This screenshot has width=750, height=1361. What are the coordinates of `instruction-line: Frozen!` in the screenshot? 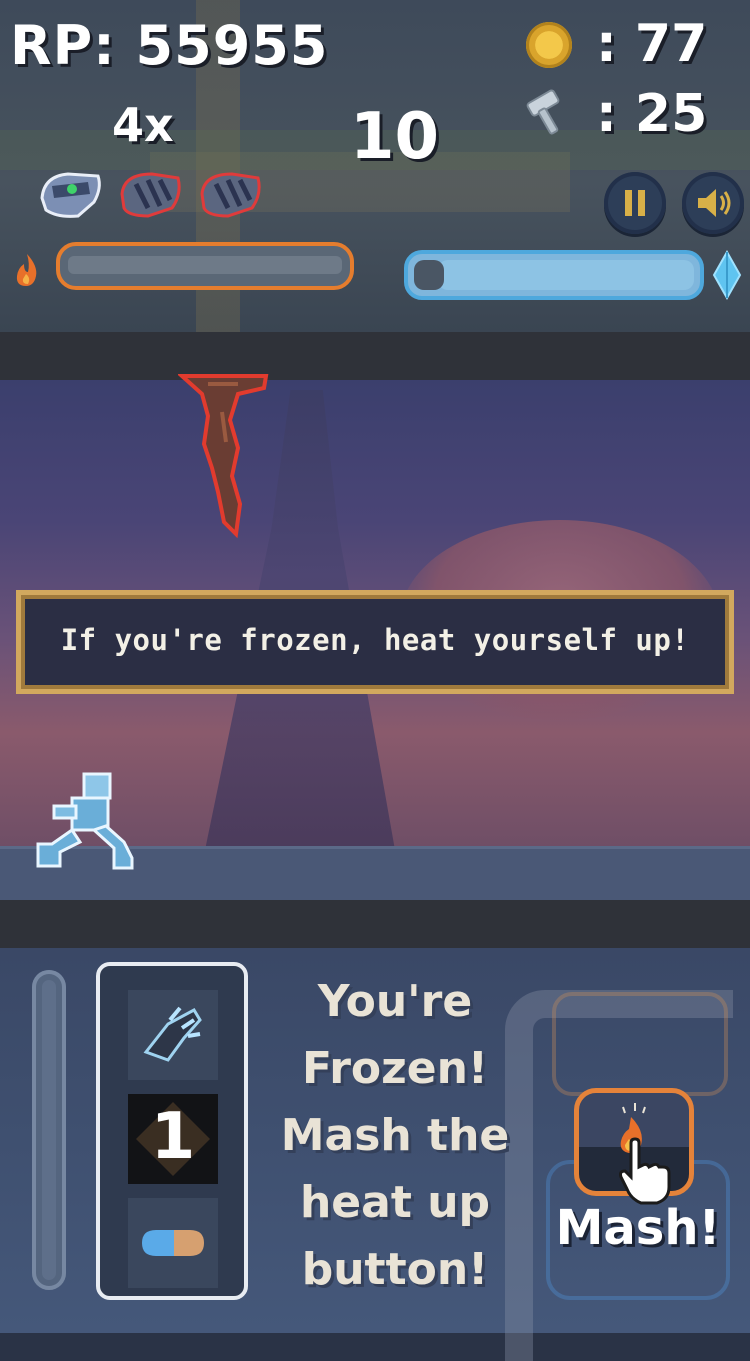 It's located at (394, 1068).